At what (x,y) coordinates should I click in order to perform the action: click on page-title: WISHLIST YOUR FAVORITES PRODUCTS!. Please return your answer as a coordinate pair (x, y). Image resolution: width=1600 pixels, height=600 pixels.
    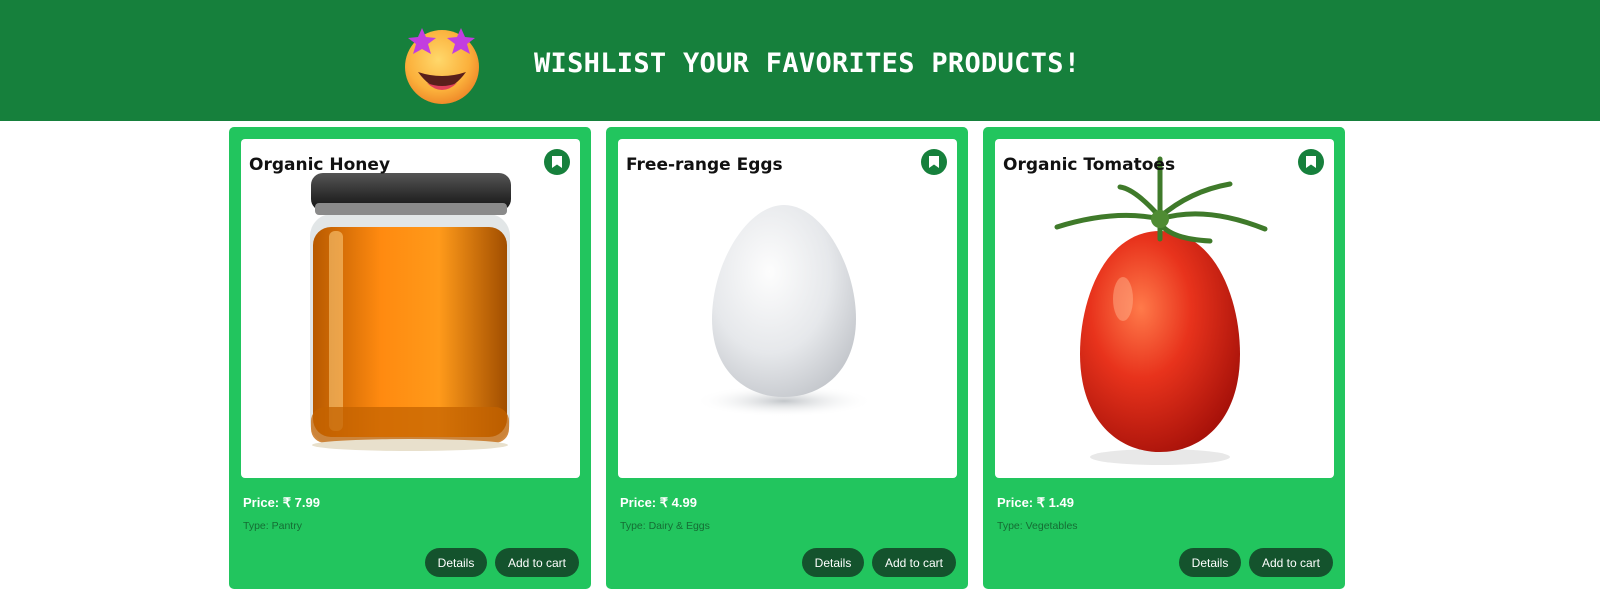
    Looking at the image, I should click on (807, 63).